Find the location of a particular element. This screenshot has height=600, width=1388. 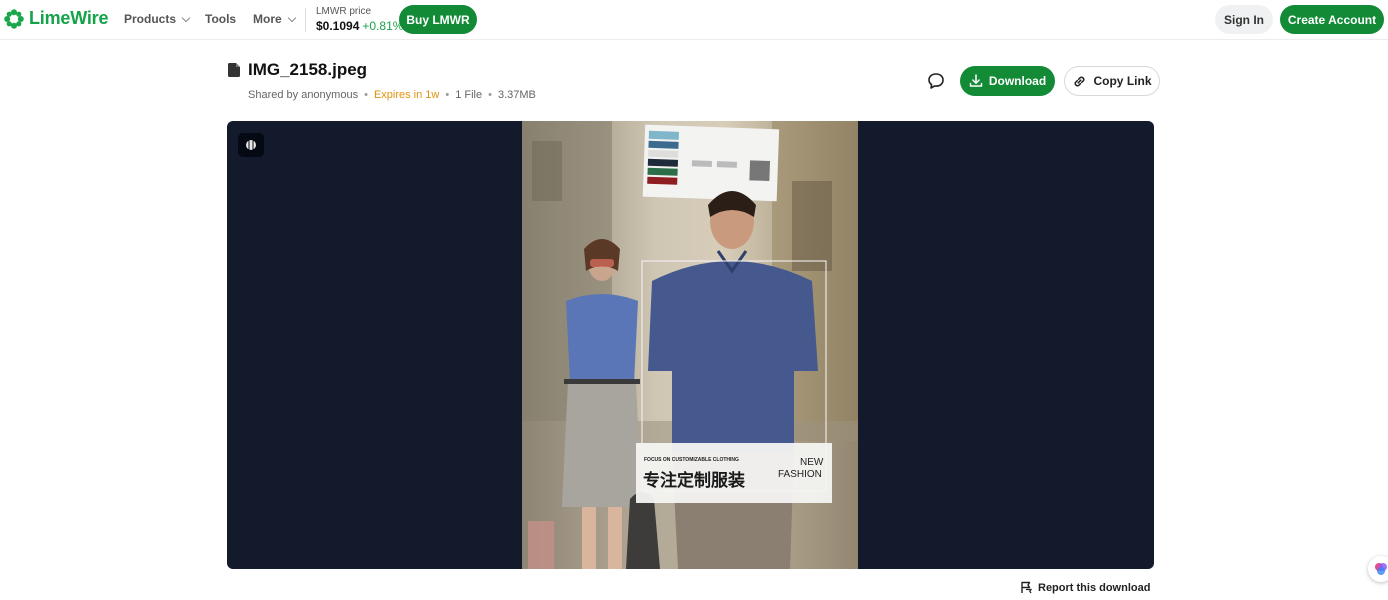

assistant-button is located at coordinates (1378, 569).